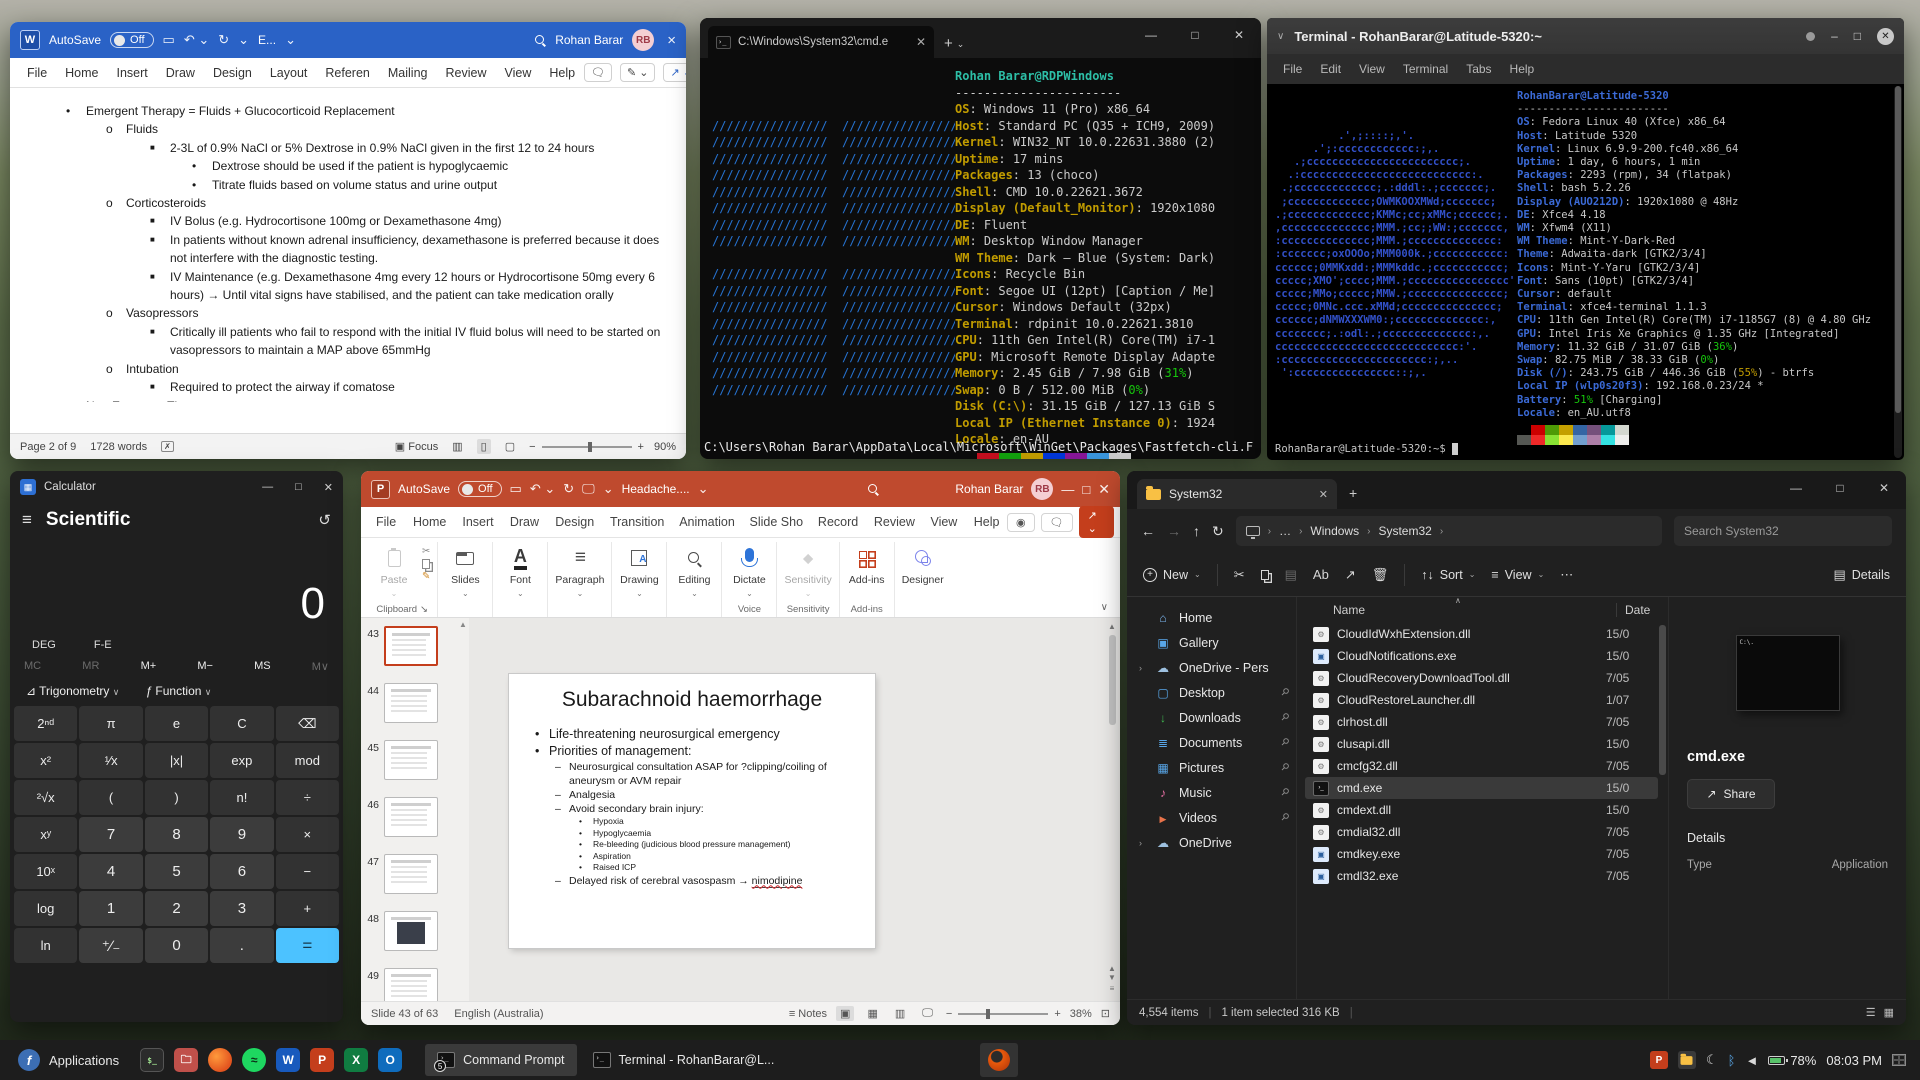 This screenshot has width=1920, height=1080. I want to click on copy-icon, so click(1264, 574).